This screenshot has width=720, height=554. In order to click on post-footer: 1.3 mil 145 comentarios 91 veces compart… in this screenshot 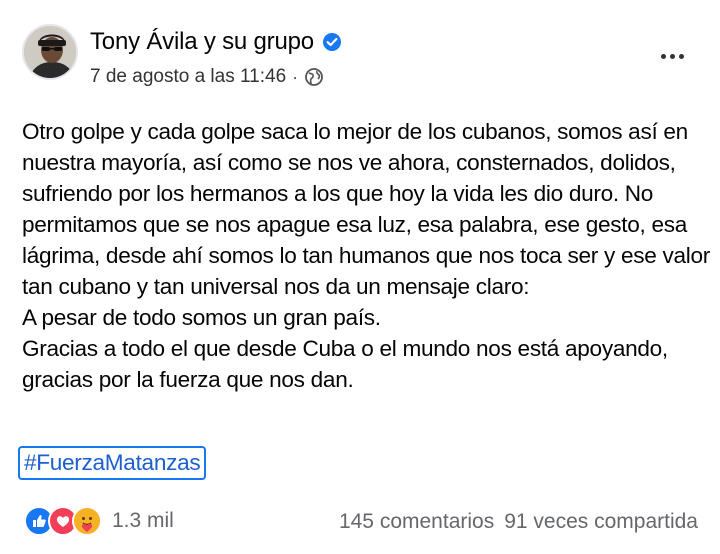, I will do `click(360, 520)`.